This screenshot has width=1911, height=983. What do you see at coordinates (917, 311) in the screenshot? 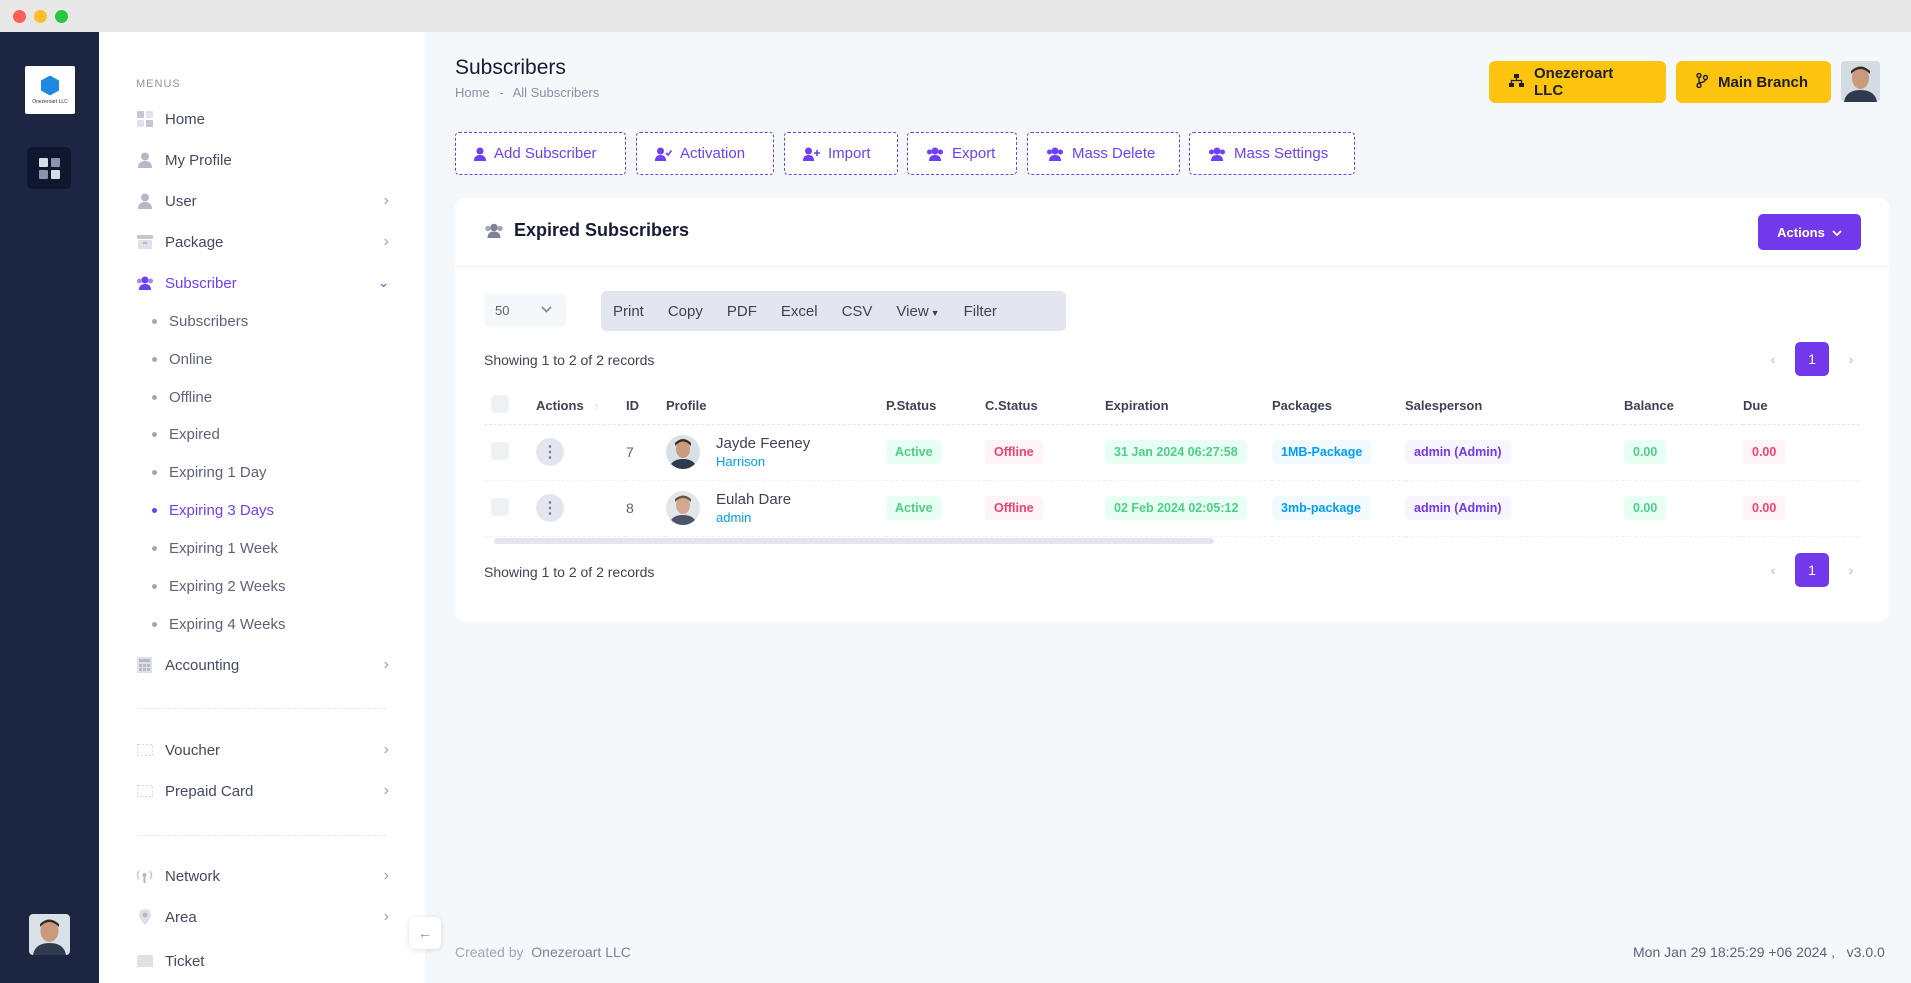
I see `view-dropdown-button: View ▼` at bounding box center [917, 311].